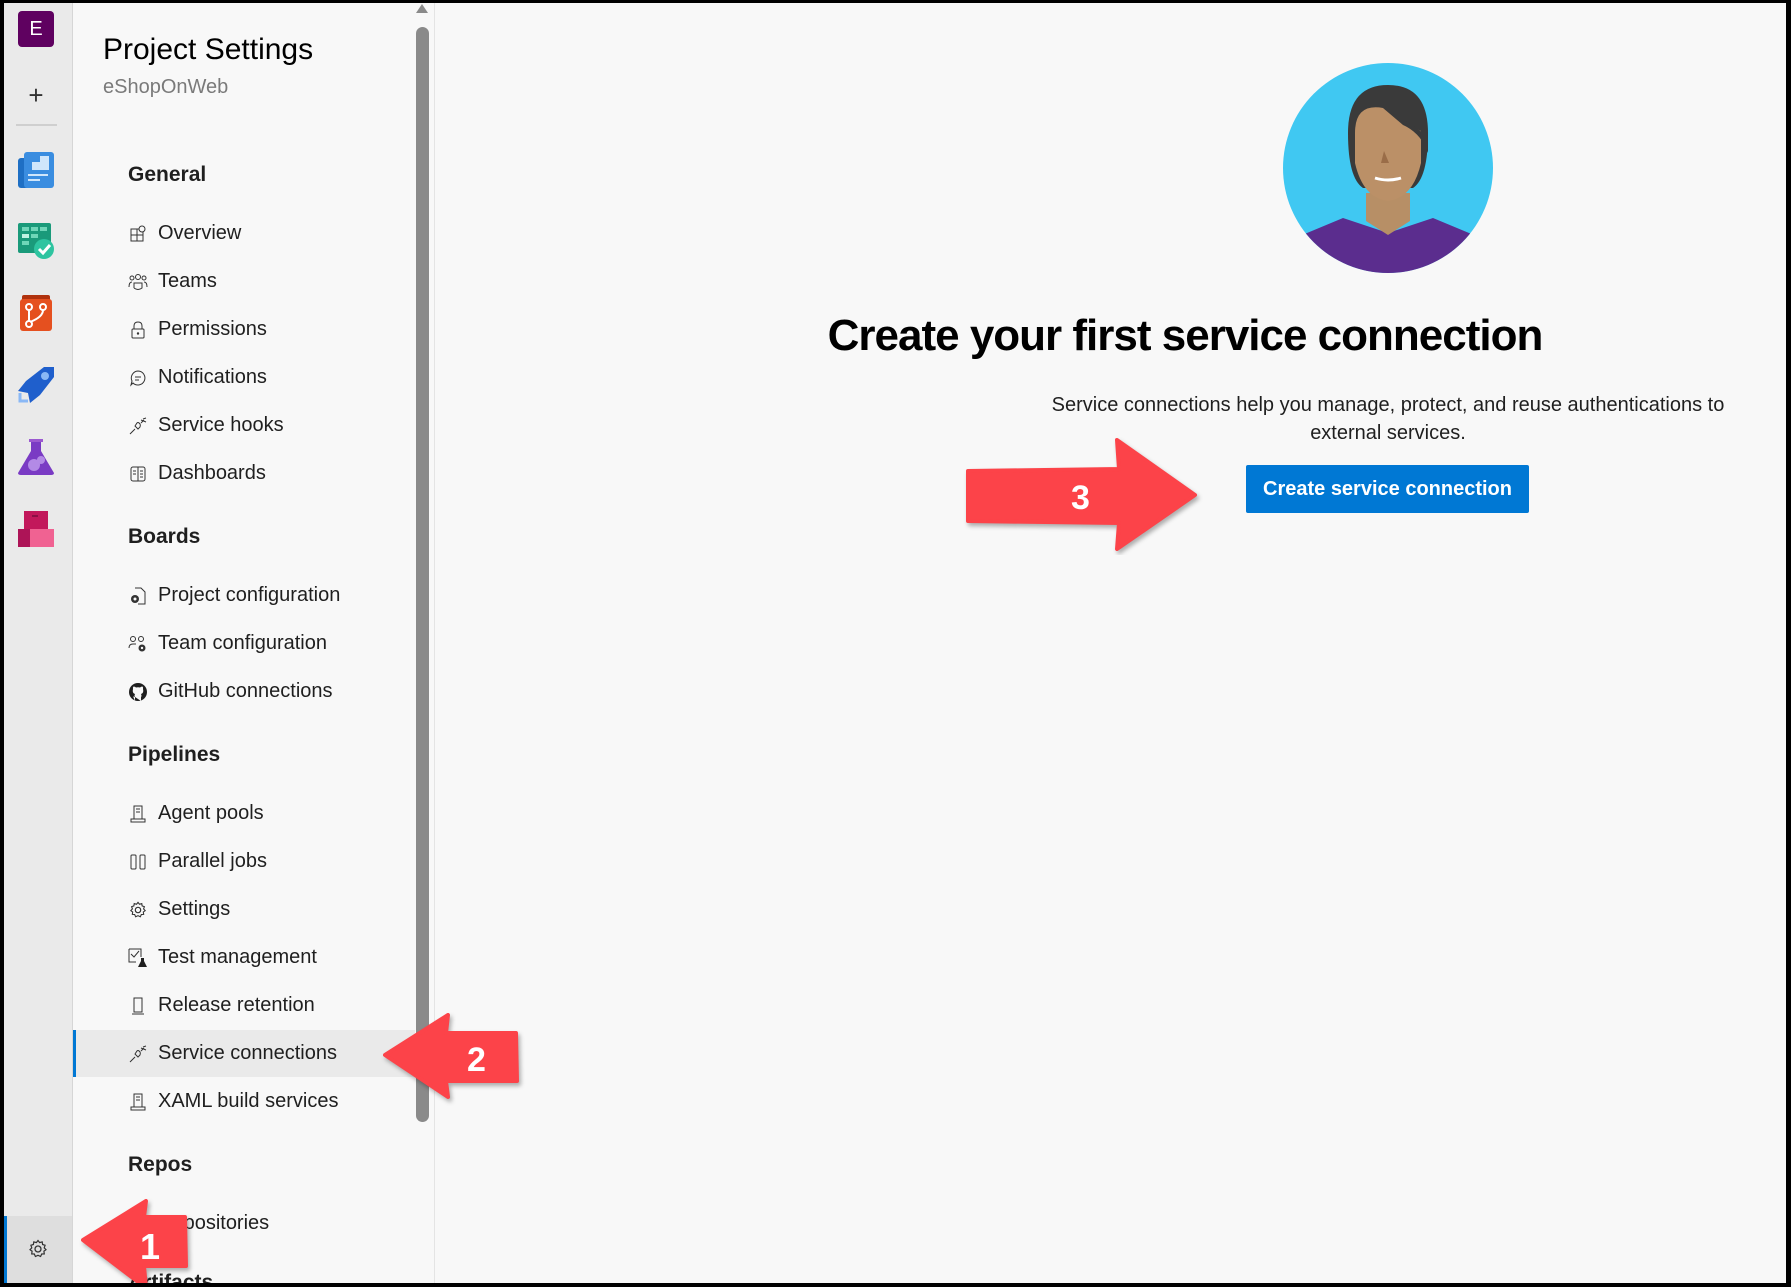 Image resolution: width=1791 pixels, height=1287 pixels. Describe the element at coordinates (1387, 489) in the screenshot. I see `create-service-connection-button: Create service connection` at that location.